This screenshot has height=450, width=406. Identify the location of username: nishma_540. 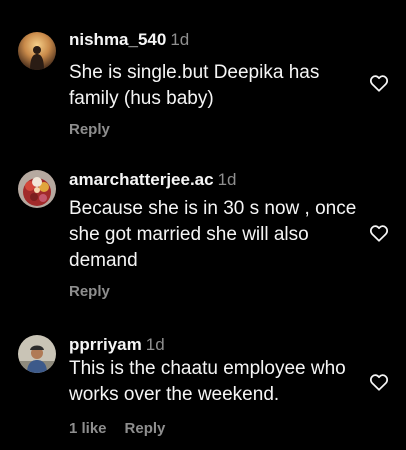
(117, 39).